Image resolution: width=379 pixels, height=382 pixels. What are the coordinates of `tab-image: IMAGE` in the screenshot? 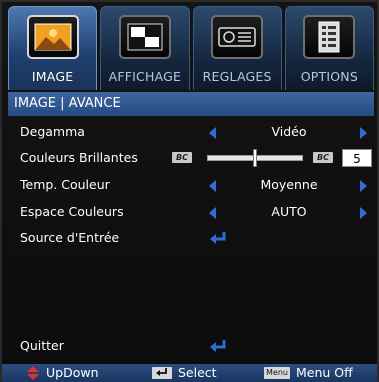 It's located at (53, 48).